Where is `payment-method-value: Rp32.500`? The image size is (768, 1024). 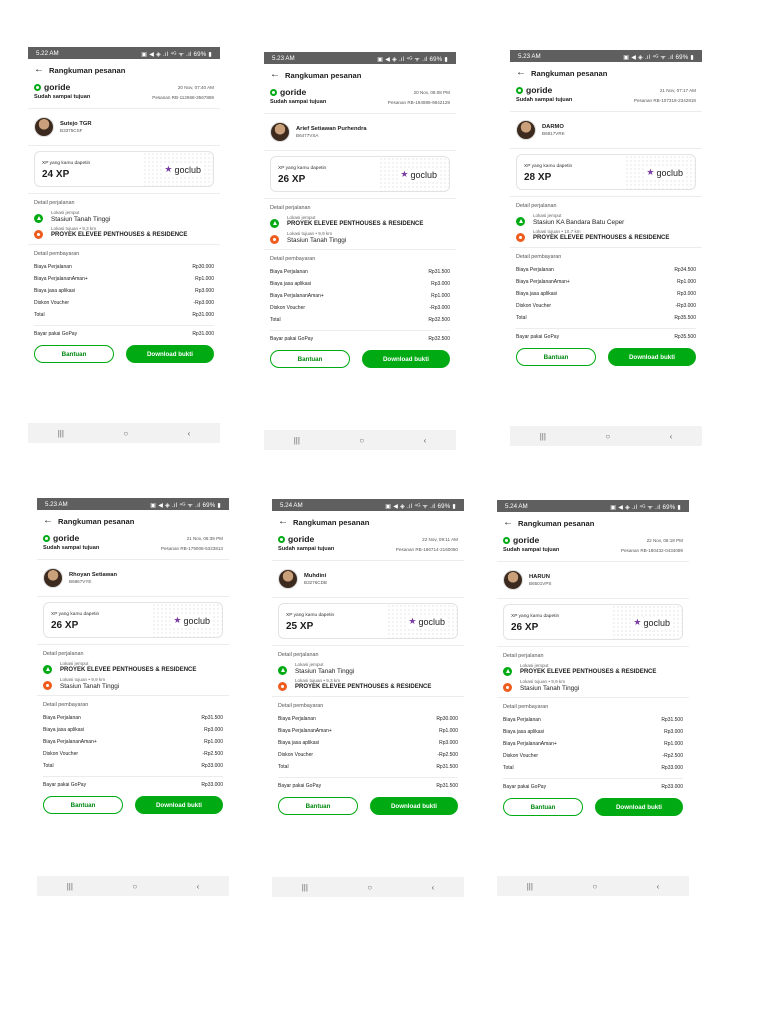 payment-method-value: Rp32.500 is located at coordinates (439, 339).